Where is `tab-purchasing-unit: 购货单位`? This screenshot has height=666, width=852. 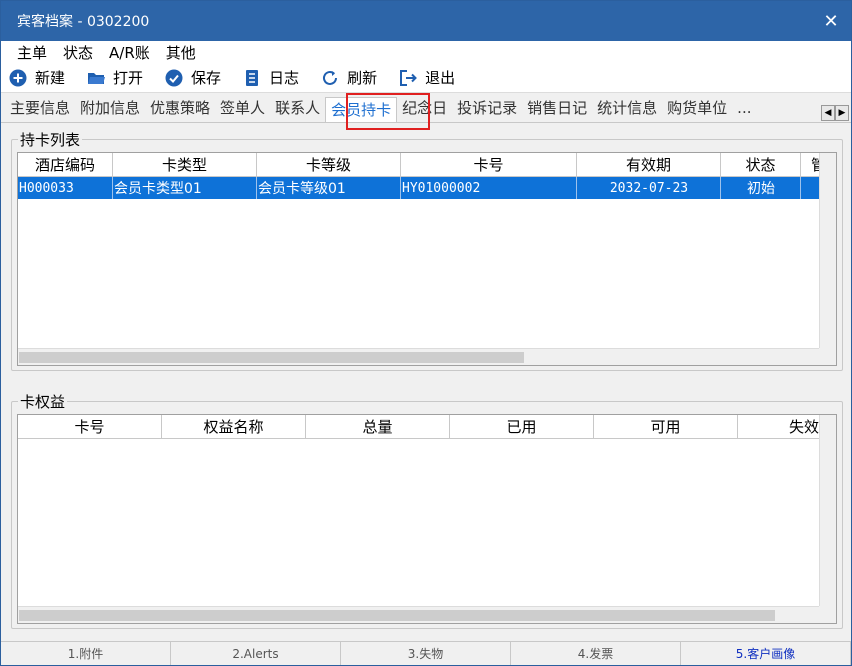 tab-purchasing-unit: 购货单位 is located at coordinates (697, 109).